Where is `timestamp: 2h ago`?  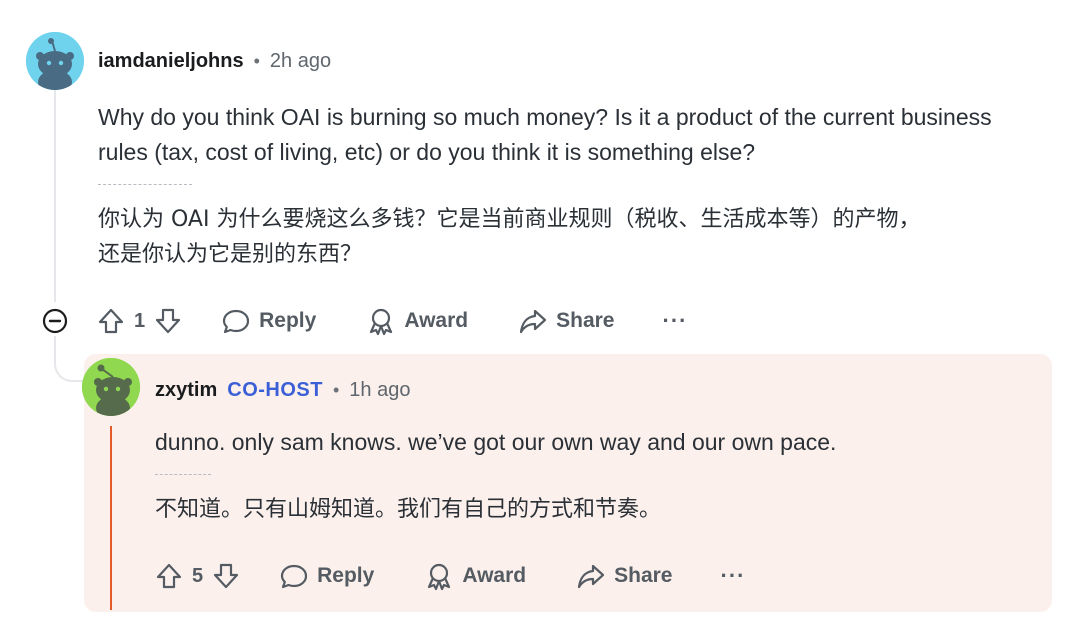 timestamp: 2h ago is located at coordinates (300, 61).